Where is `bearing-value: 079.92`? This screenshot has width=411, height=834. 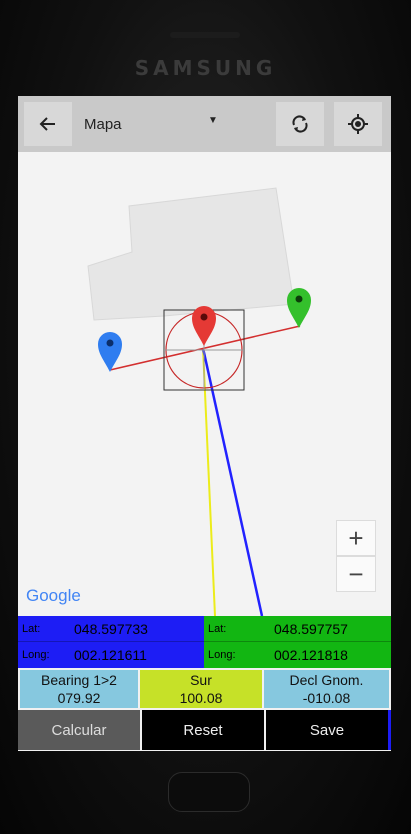
bearing-value: 079.92 is located at coordinates (79, 698).